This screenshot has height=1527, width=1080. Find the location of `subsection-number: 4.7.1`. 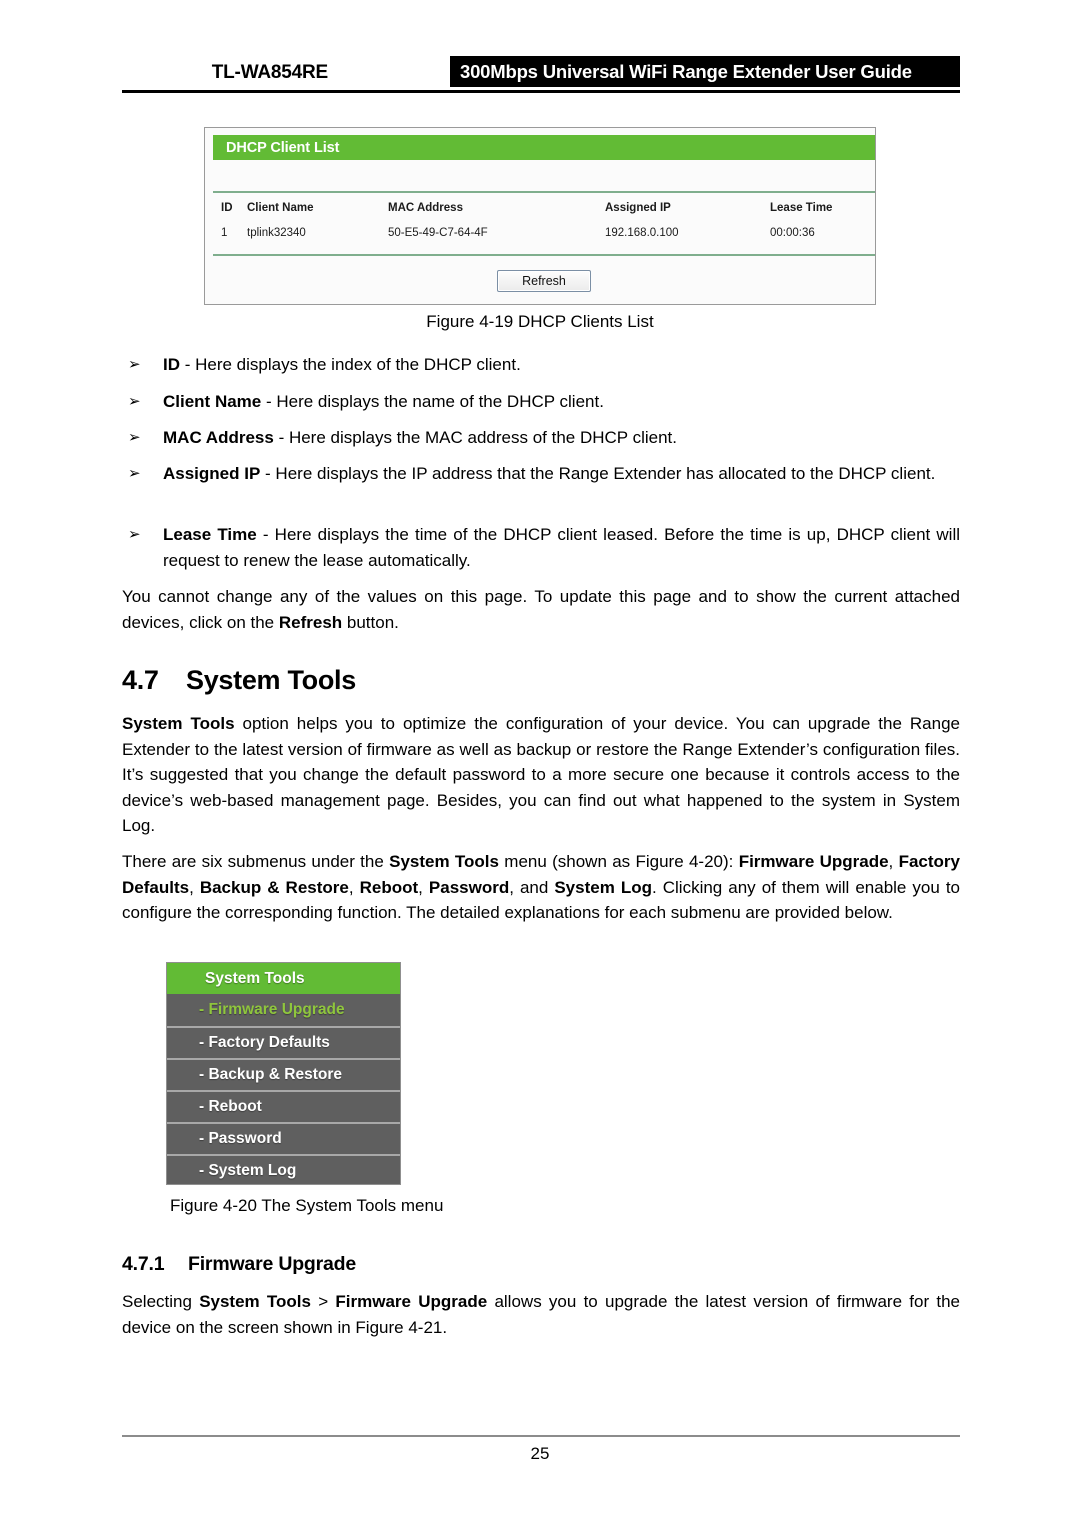

subsection-number: 4.7.1 is located at coordinates (143, 1264).